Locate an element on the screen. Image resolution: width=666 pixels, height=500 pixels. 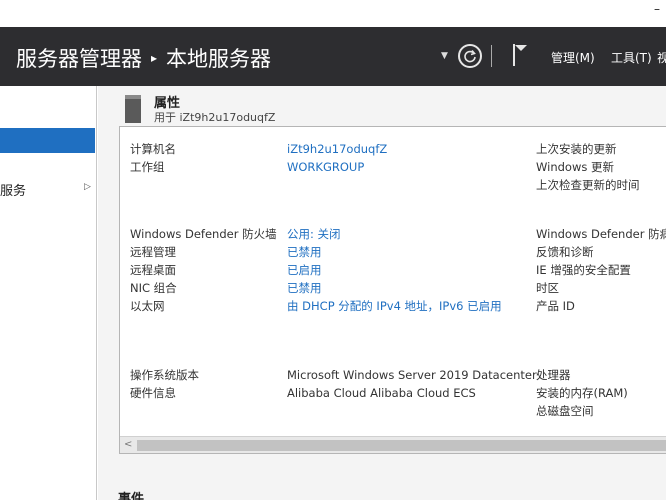
prop-value: Alibaba Cloud Alibaba Cloud ECS is located at coordinates (381, 393).